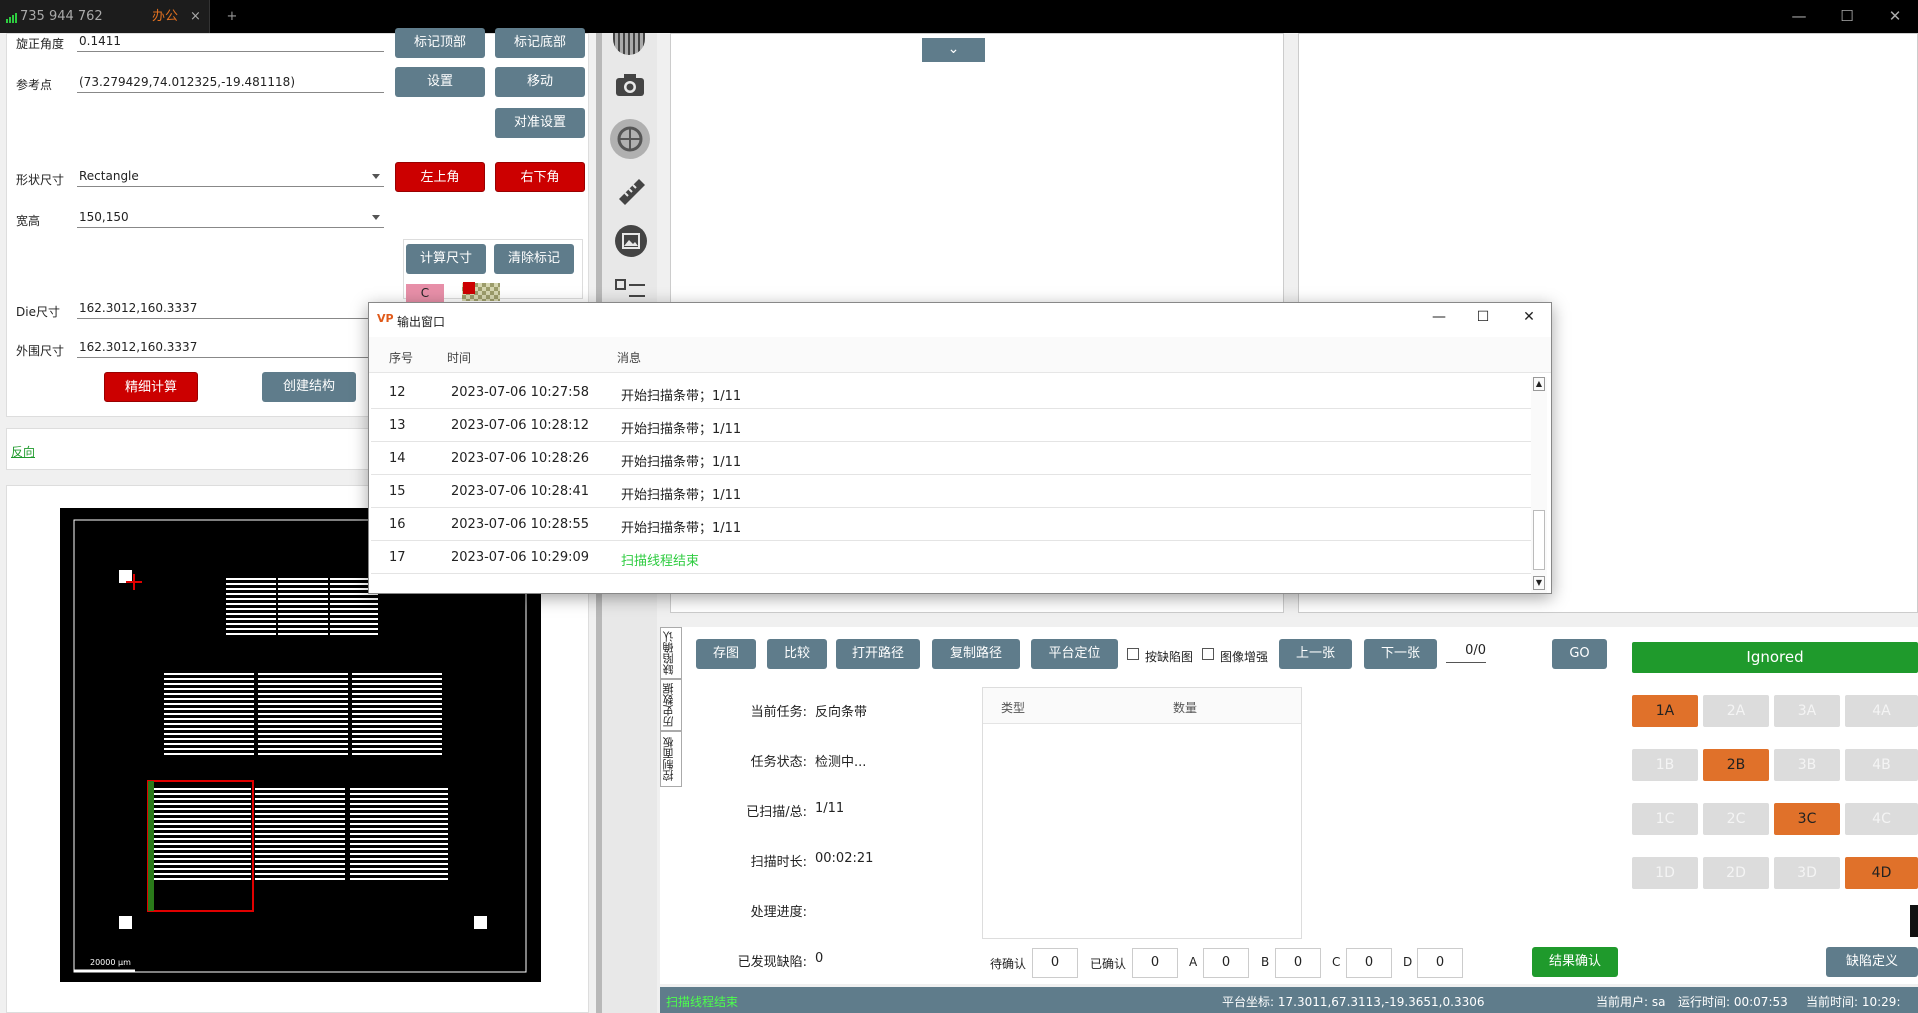 This screenshot has width=1918, height=1013. Describe the element at coordinates (1775, 657) in the screenshot. I see `ignored-status-bar: Ignored` at that location.